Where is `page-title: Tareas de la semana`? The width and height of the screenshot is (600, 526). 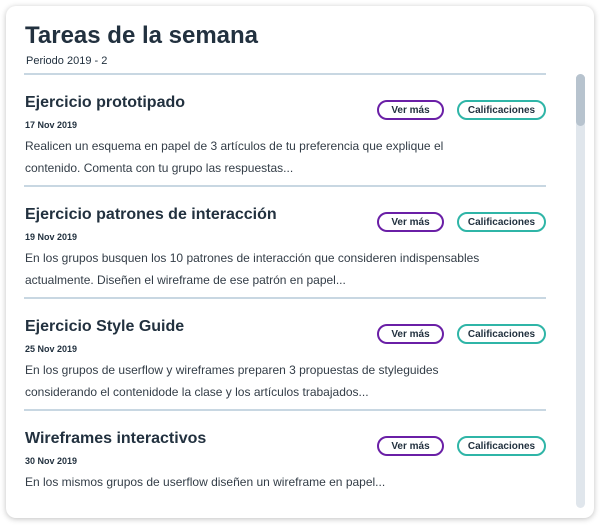
page-title: Tareas de la semana is located at coordinates (142, 35).